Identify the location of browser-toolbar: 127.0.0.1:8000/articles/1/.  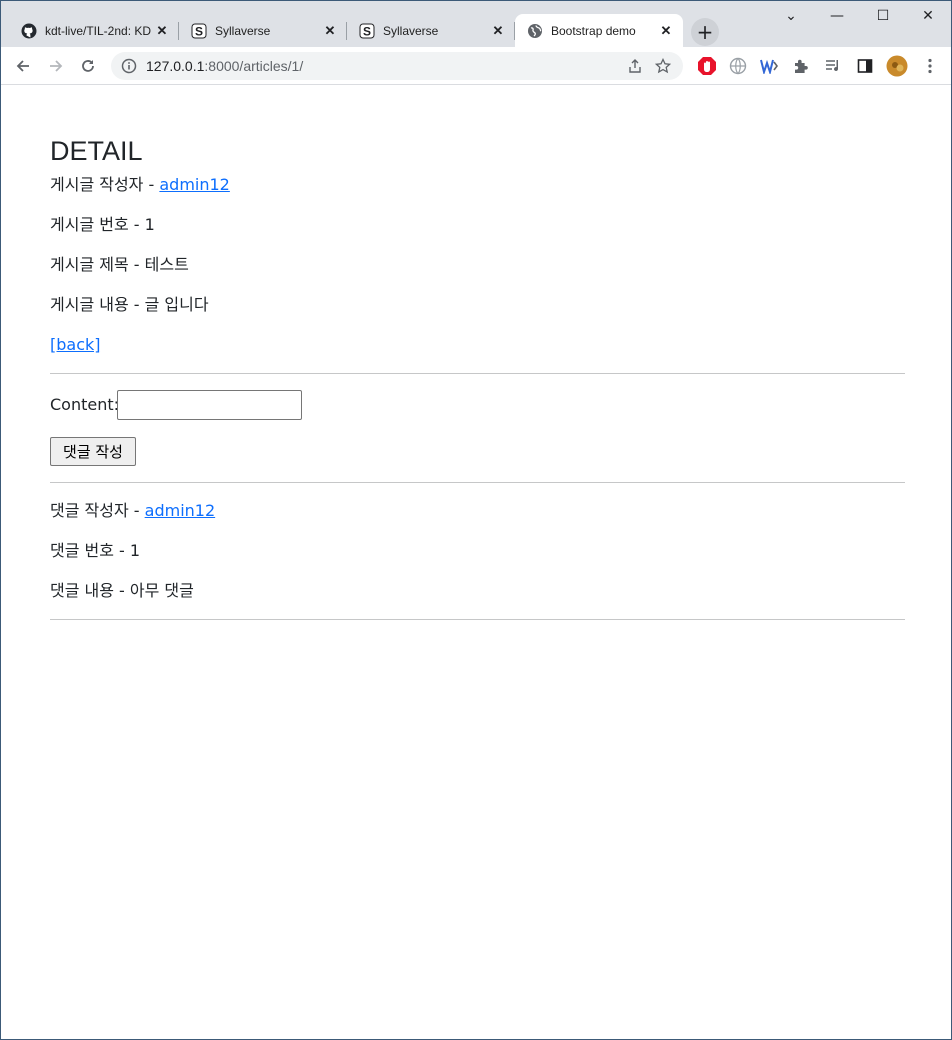
(476, 66).